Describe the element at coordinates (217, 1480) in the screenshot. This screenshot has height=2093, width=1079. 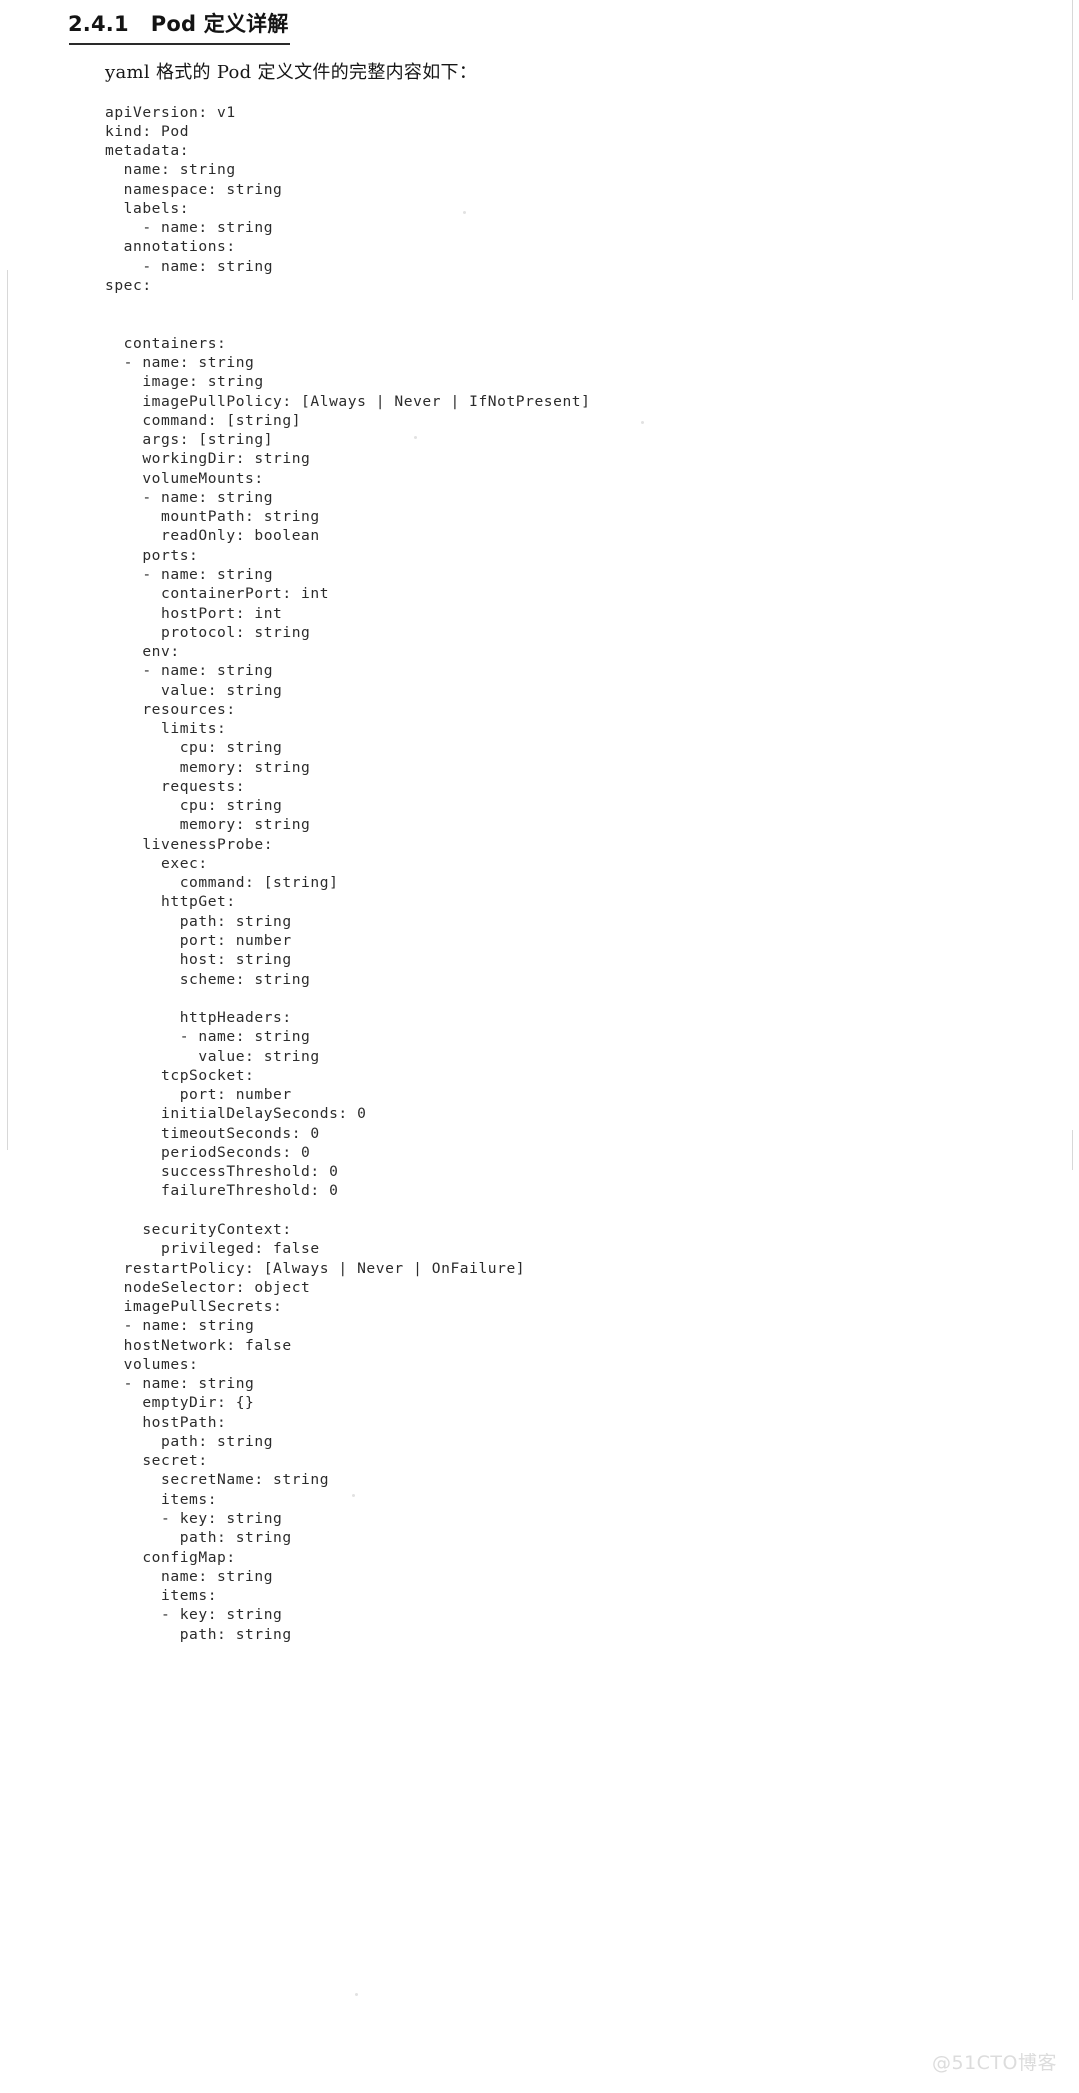
I see `code-line: secretName: string` at that location.